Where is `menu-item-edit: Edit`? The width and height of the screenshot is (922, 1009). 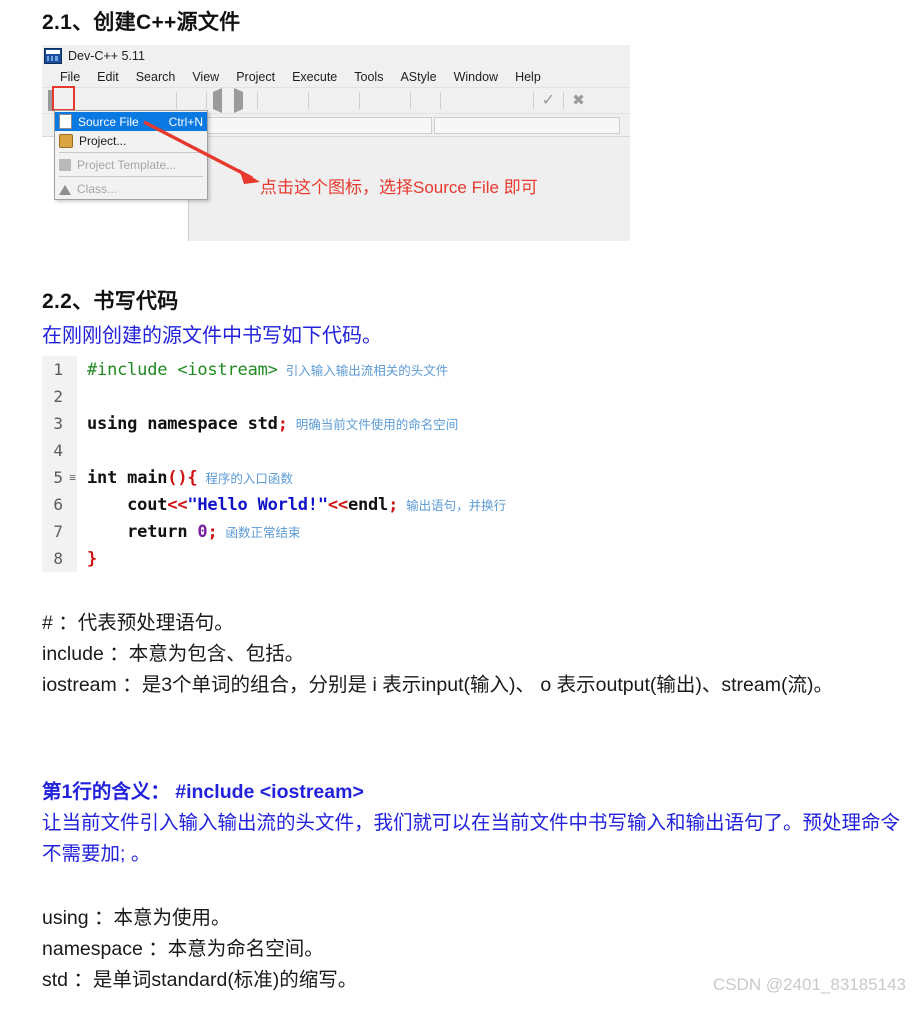 menu-item-edit: Edit is located at coordinates (108, 77).